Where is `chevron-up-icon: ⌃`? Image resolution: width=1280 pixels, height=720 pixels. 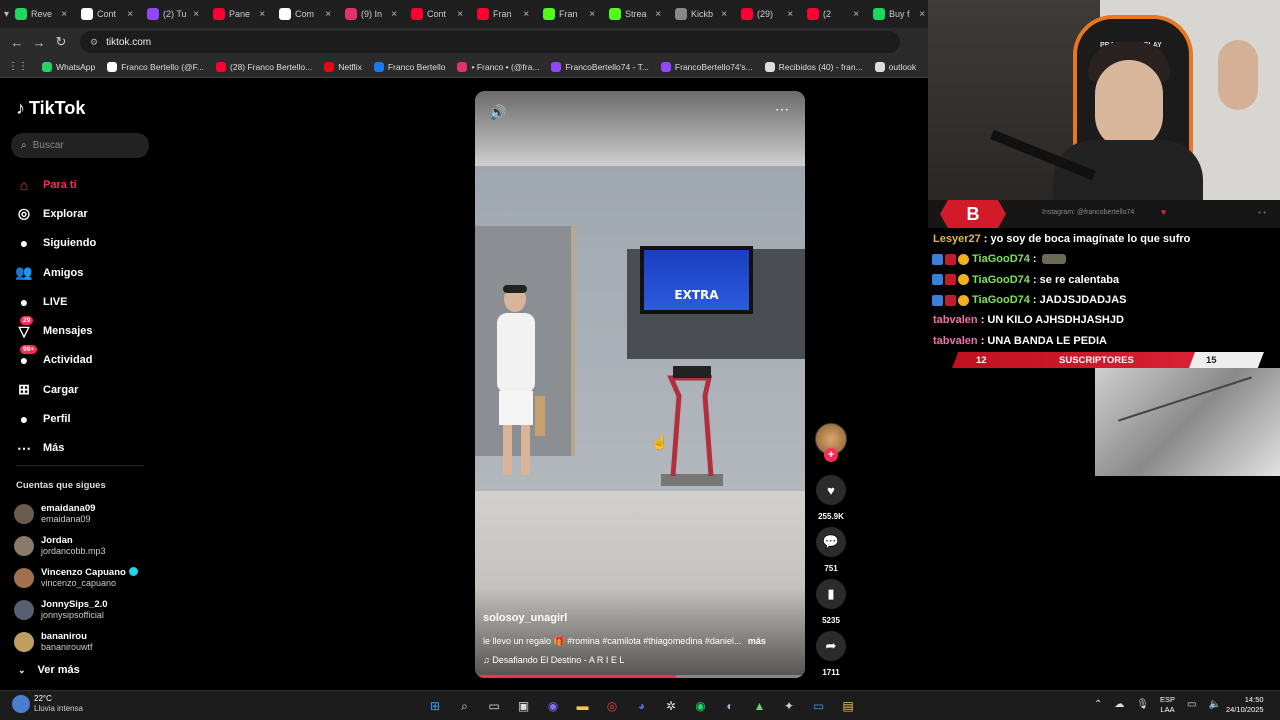
chevron-up-icon: ⌃ is located at coordinates (1098, 704).